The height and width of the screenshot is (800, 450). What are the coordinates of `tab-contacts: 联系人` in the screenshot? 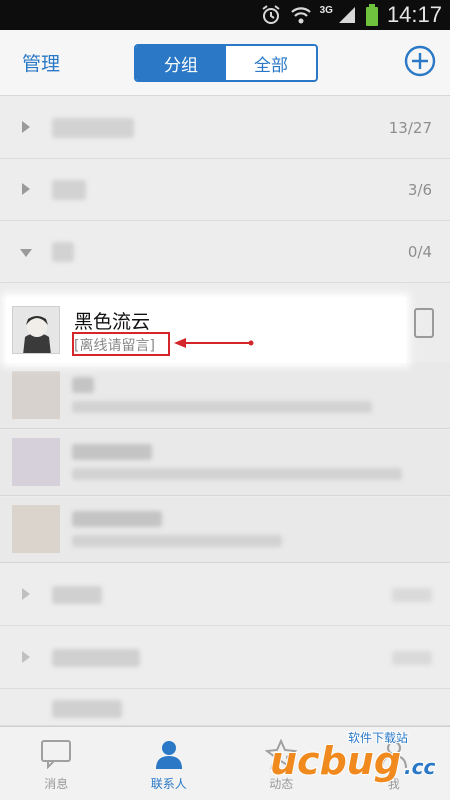 It's located at (169, 763).